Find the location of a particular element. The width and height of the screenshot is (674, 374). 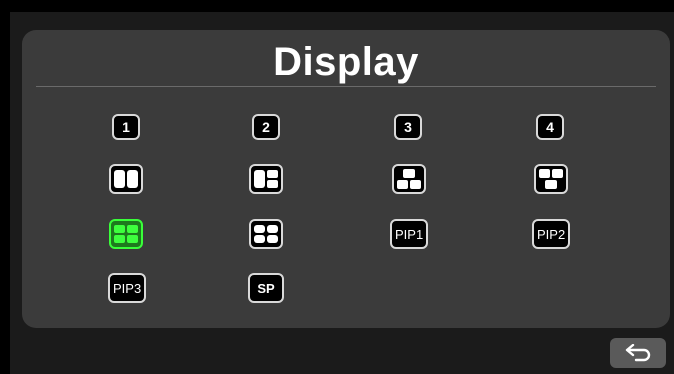

back-button is located at coordinates (638, 353).